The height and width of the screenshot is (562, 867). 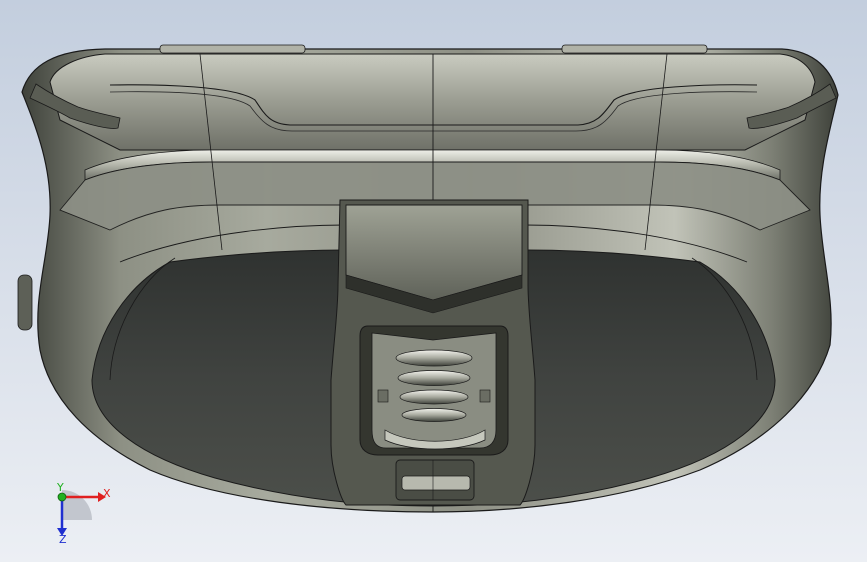 I want to click on top-tab-right, so click(x=634, y=49).